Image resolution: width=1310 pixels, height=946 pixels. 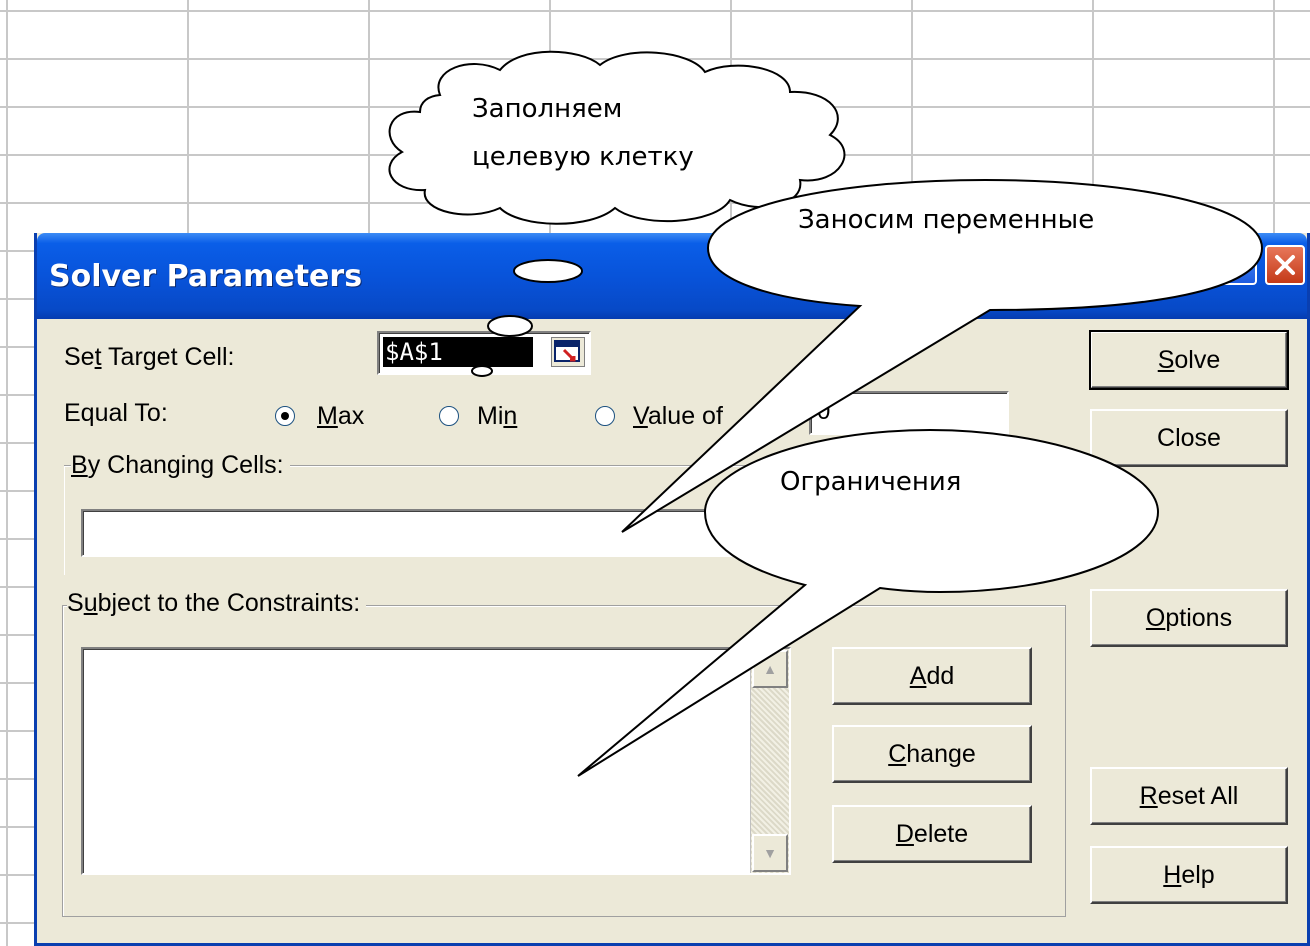 What do you see at coordinates (583, 157) in the screenshot?
I see `cloud-callout-line2: целевую клетку` at bounding box center [583, 157].